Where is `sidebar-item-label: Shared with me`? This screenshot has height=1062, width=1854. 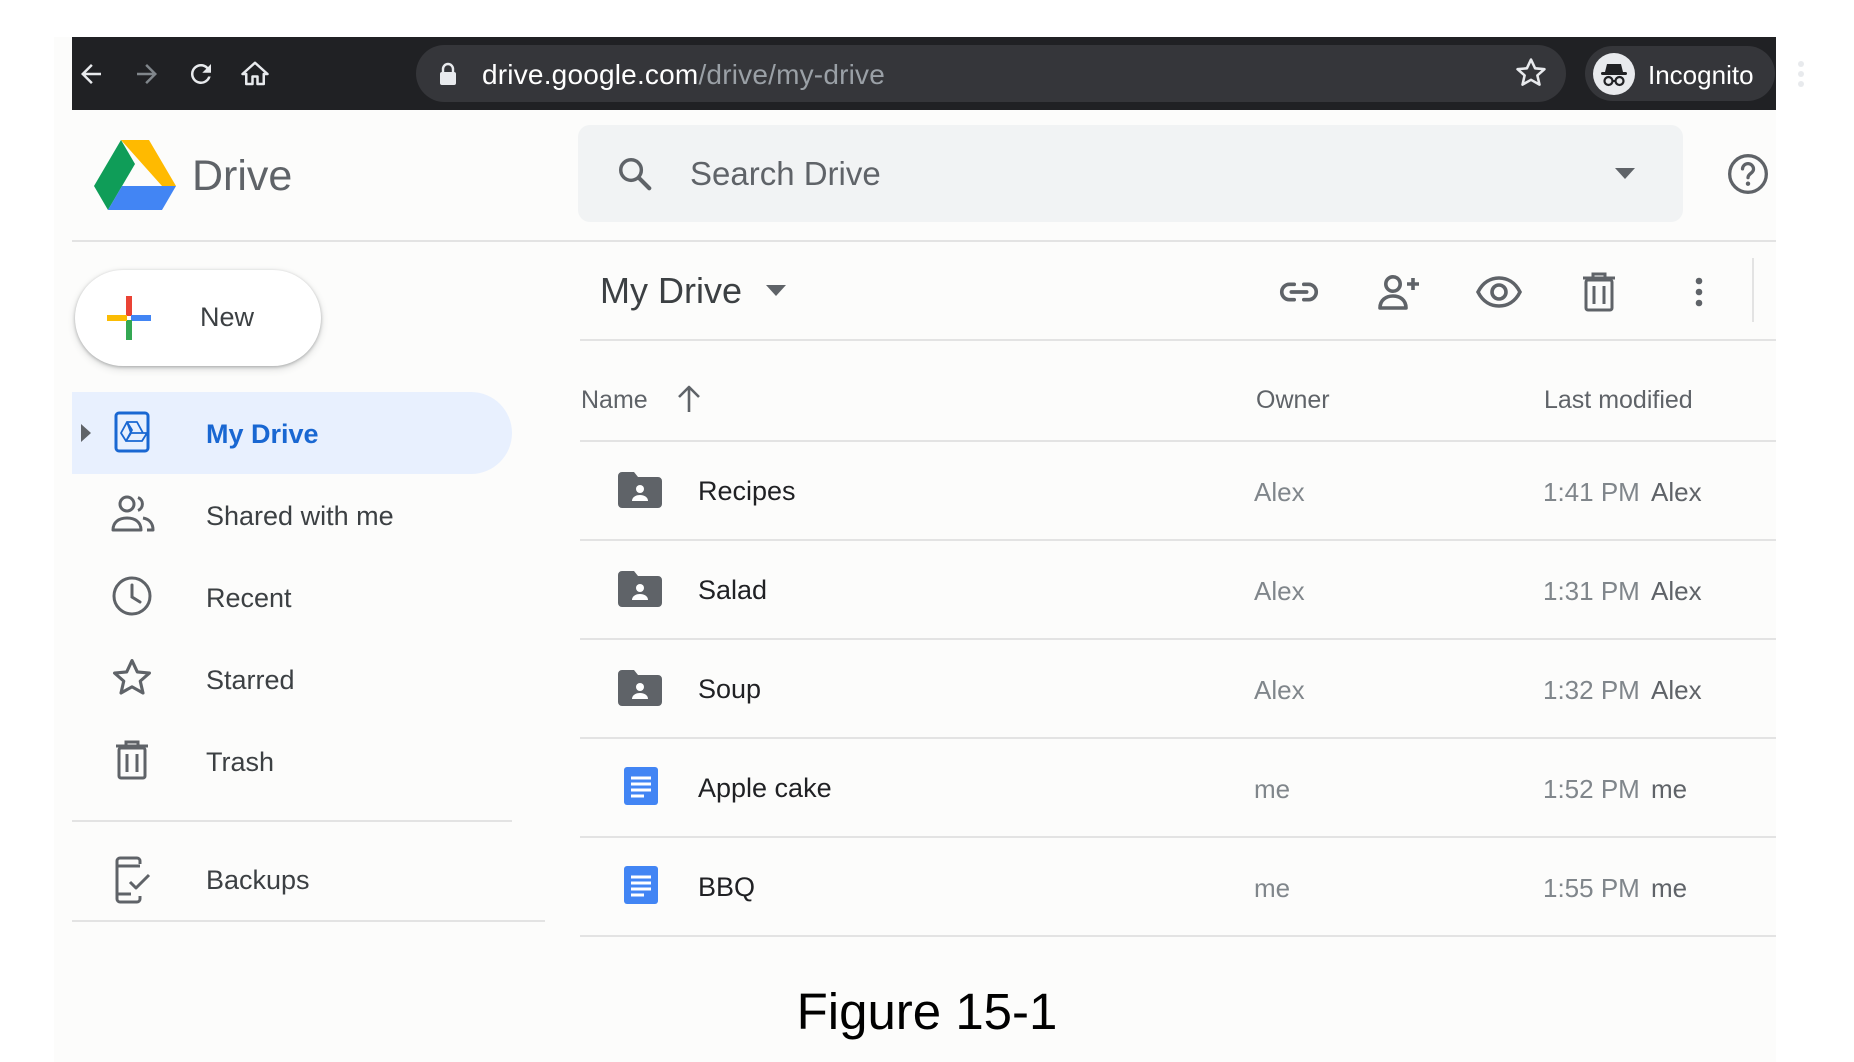 sidebar-item-label: Shared with me is located at coordinates (300, 516).